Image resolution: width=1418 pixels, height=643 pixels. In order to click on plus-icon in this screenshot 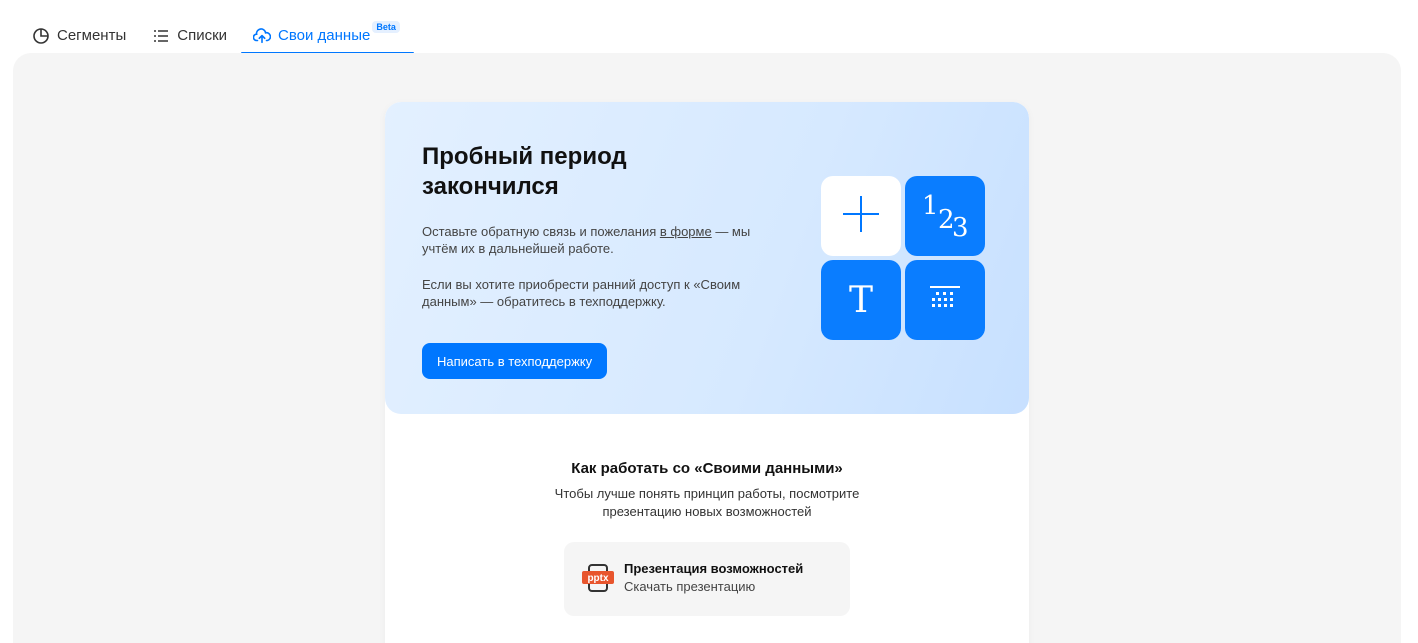, I will do `click(861, 216)`.